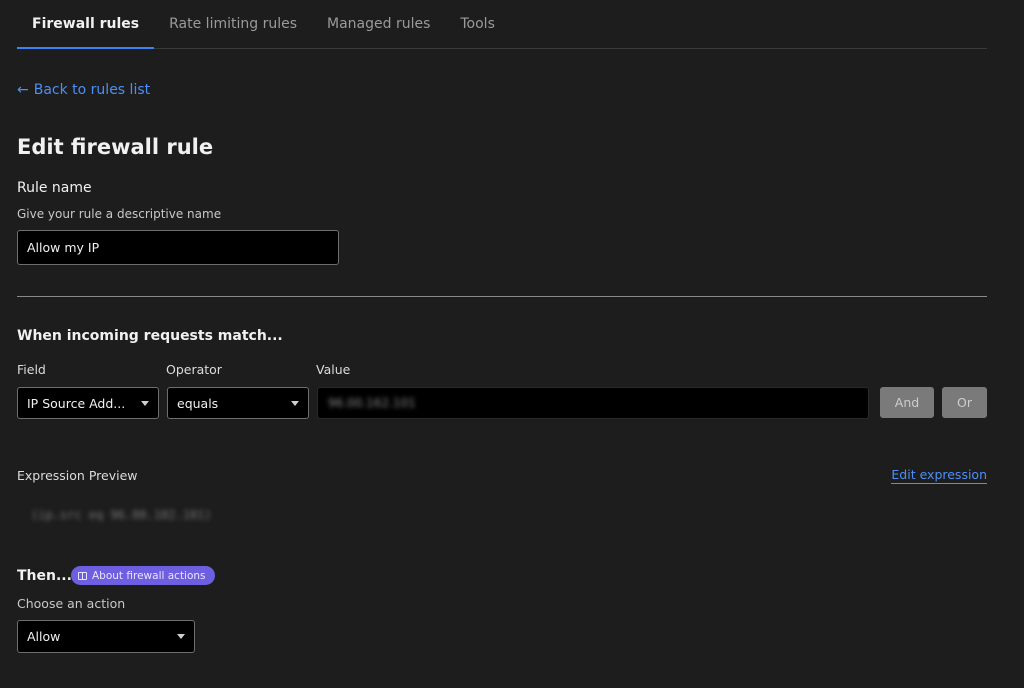 The height and width of the screenshot is (688, 1024). I want to click on page-title: Edit firewall rule, so click(115, 147).